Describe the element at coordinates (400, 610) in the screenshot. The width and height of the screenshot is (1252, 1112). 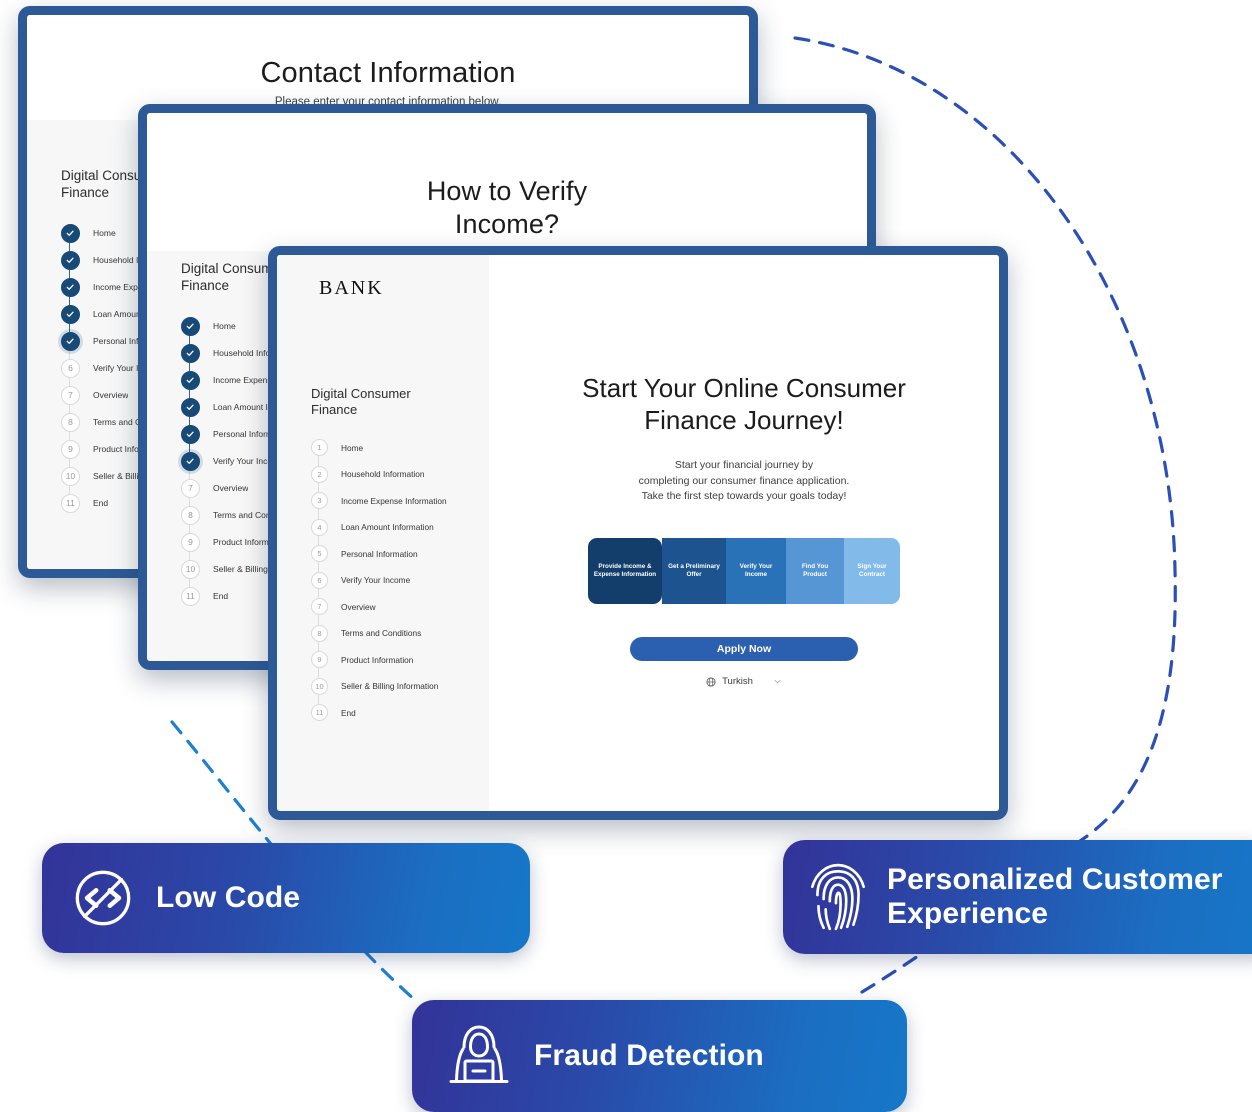
I see `step-item: 7 Overview` at that location.